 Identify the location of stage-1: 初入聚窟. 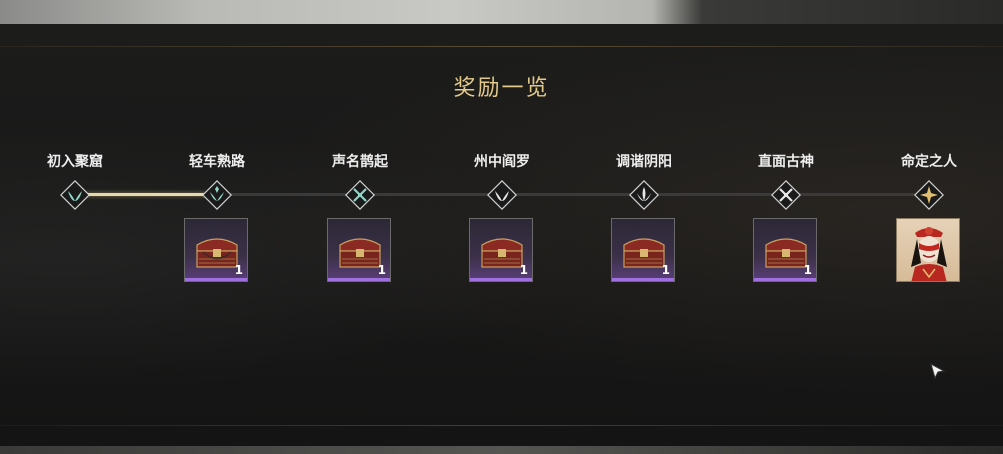
(75, 181).